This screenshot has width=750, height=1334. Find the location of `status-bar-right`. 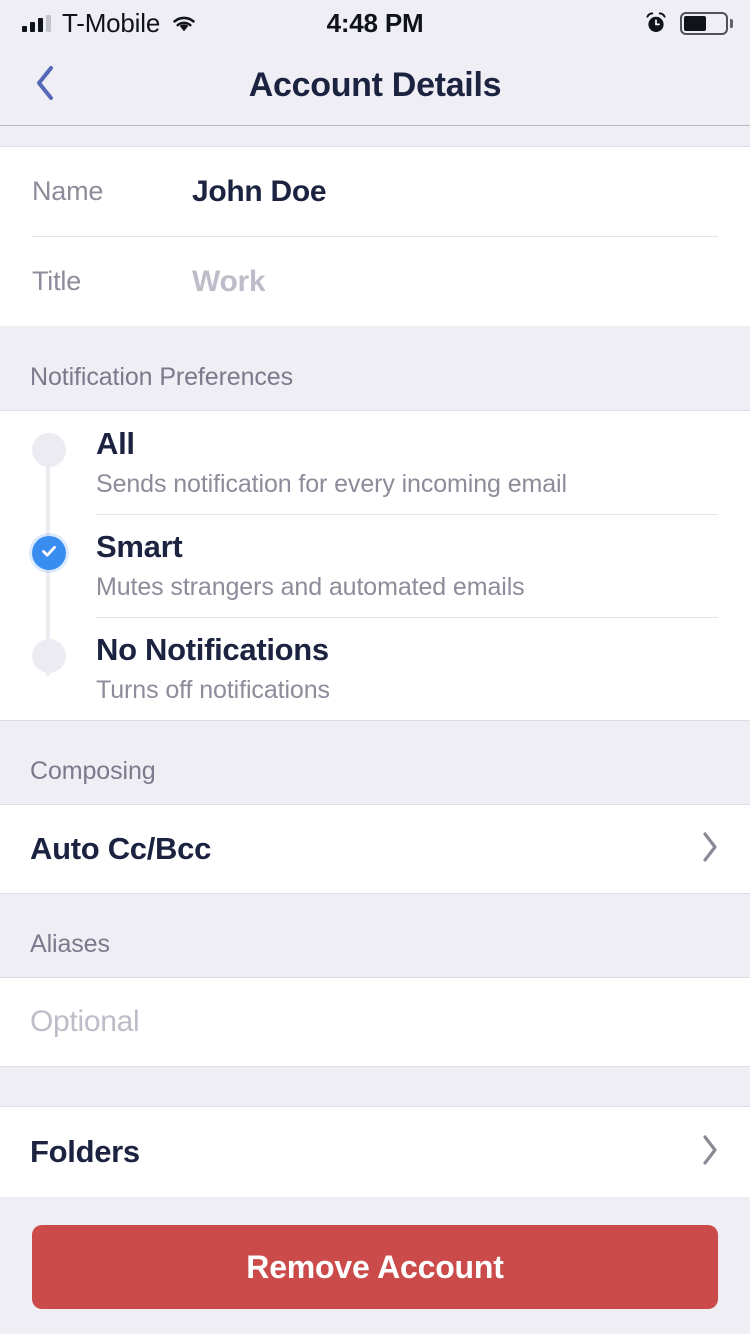

status-bar-right is located at coordinates (689, 23).